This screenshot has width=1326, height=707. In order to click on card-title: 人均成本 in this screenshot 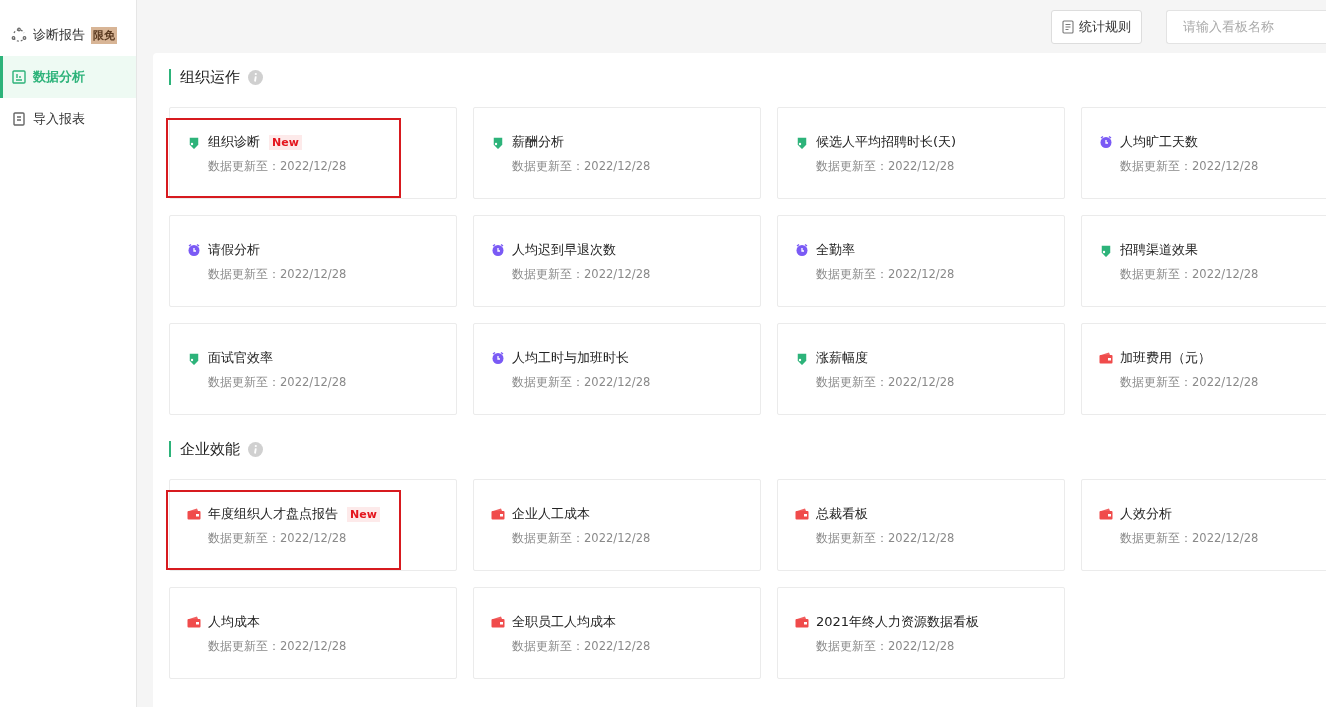, I will do `click(234, 622)`.